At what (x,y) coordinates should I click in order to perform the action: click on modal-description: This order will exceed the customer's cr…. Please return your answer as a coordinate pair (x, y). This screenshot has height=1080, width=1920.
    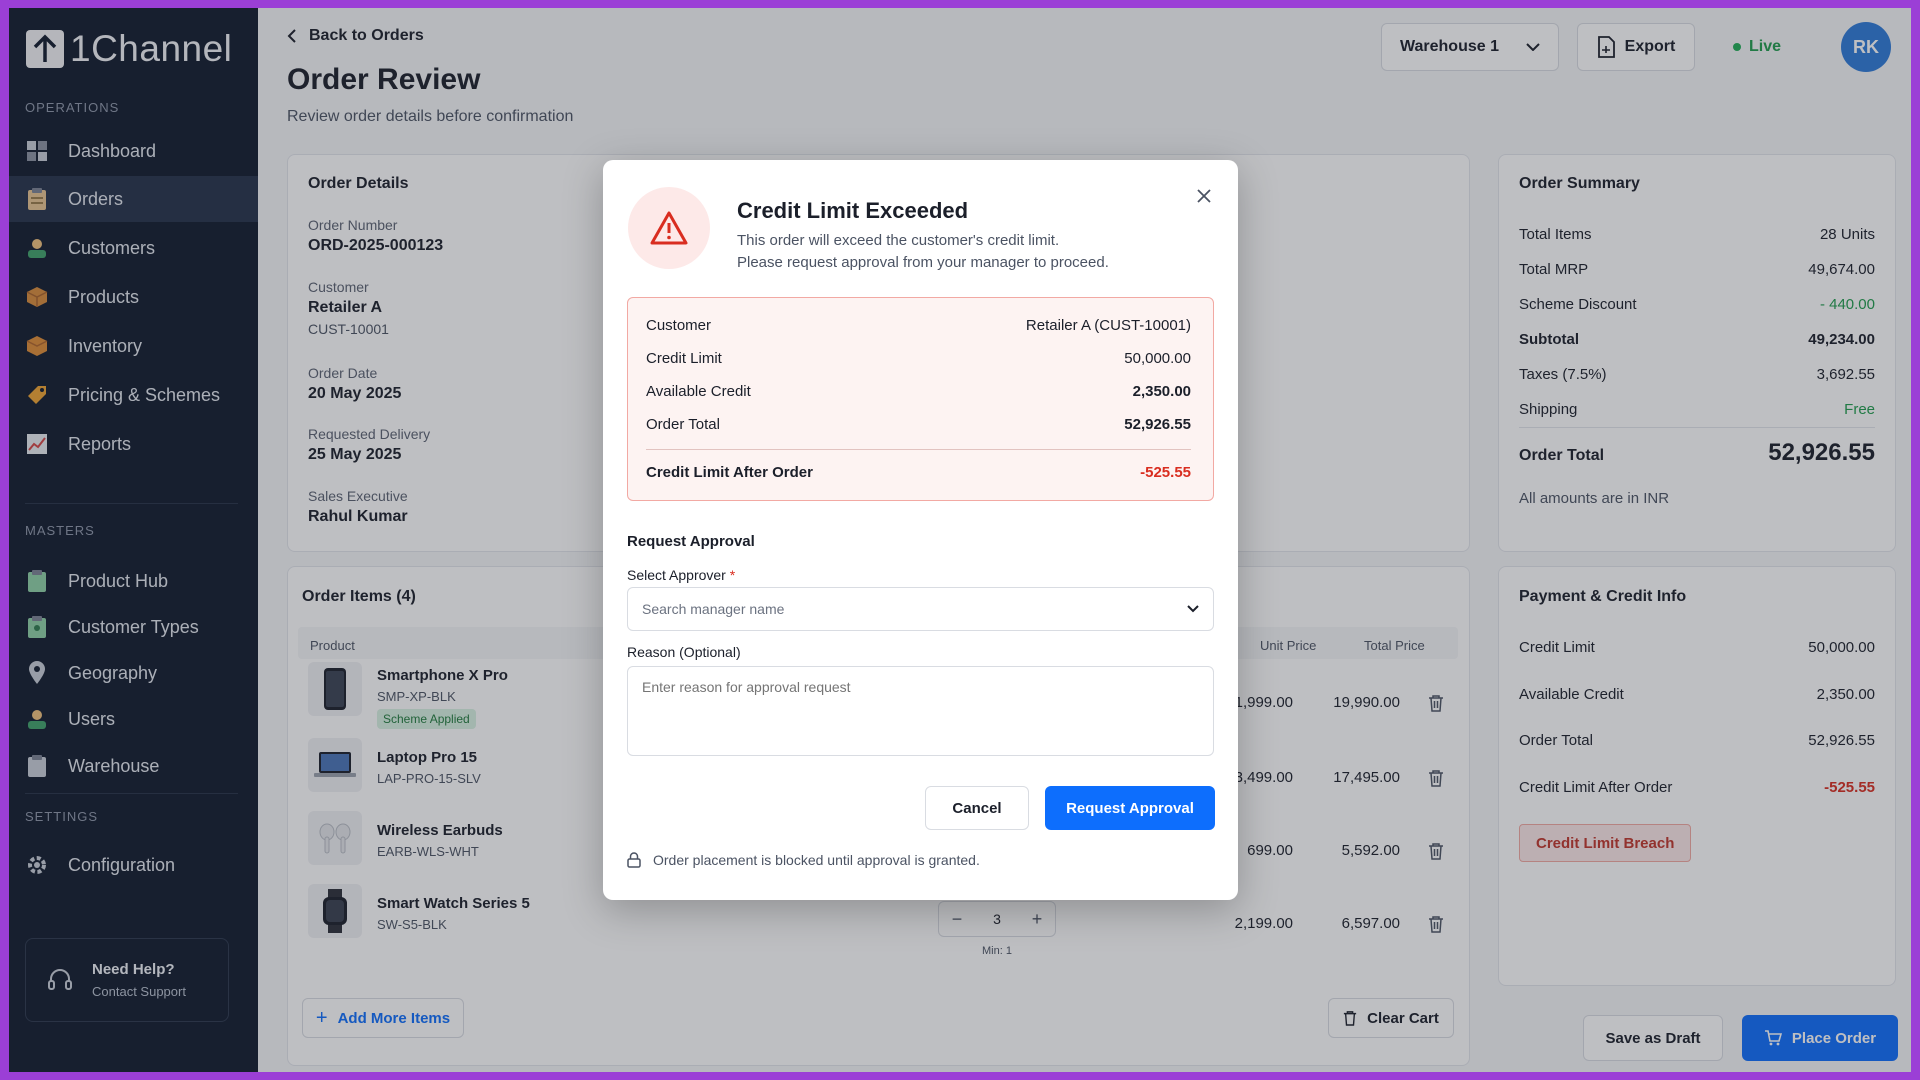
    Looking at the image, I should click on (923, 252).